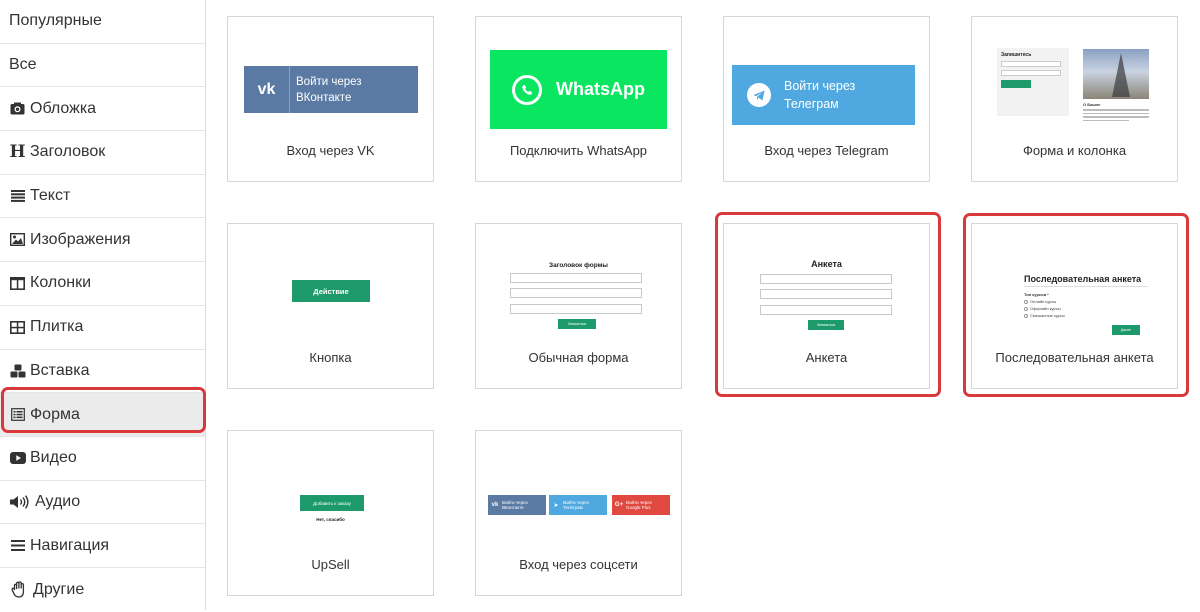 Image resolution: width=1200 pixels, height=612 pixels. Describe the element at coordinates (331, 291) in the screenshot. I see `action-button-preview: Действие` at that location.